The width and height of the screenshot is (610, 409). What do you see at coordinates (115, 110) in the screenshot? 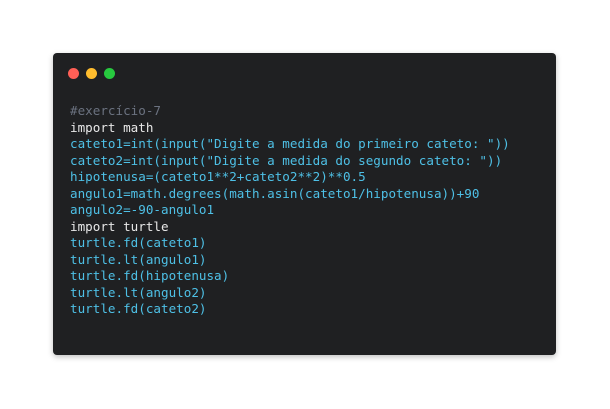
I see `code-comment: #exercício-7` at bounding box center [115, 110].